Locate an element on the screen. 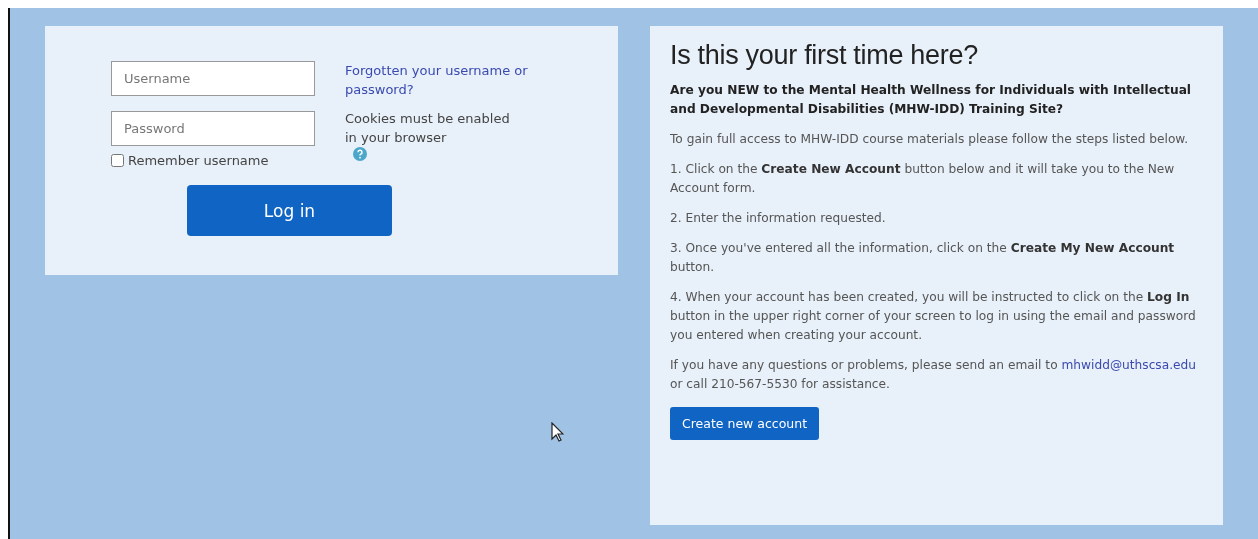  email-link: mhwidd@uthscsa.edu is located at coordinates (1129, 365).